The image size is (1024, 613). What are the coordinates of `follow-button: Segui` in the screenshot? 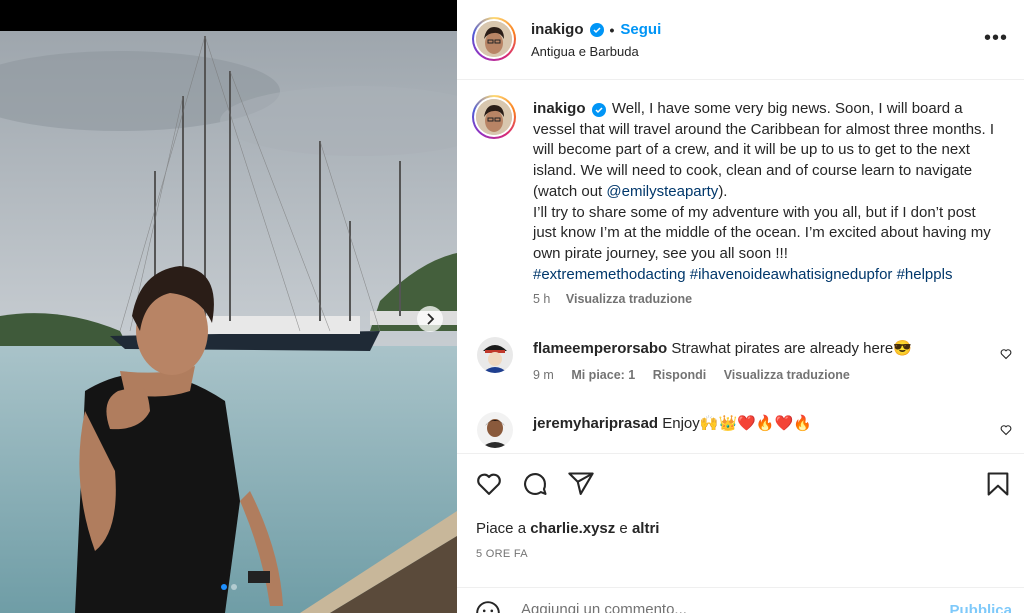 It's located at (640, 29).